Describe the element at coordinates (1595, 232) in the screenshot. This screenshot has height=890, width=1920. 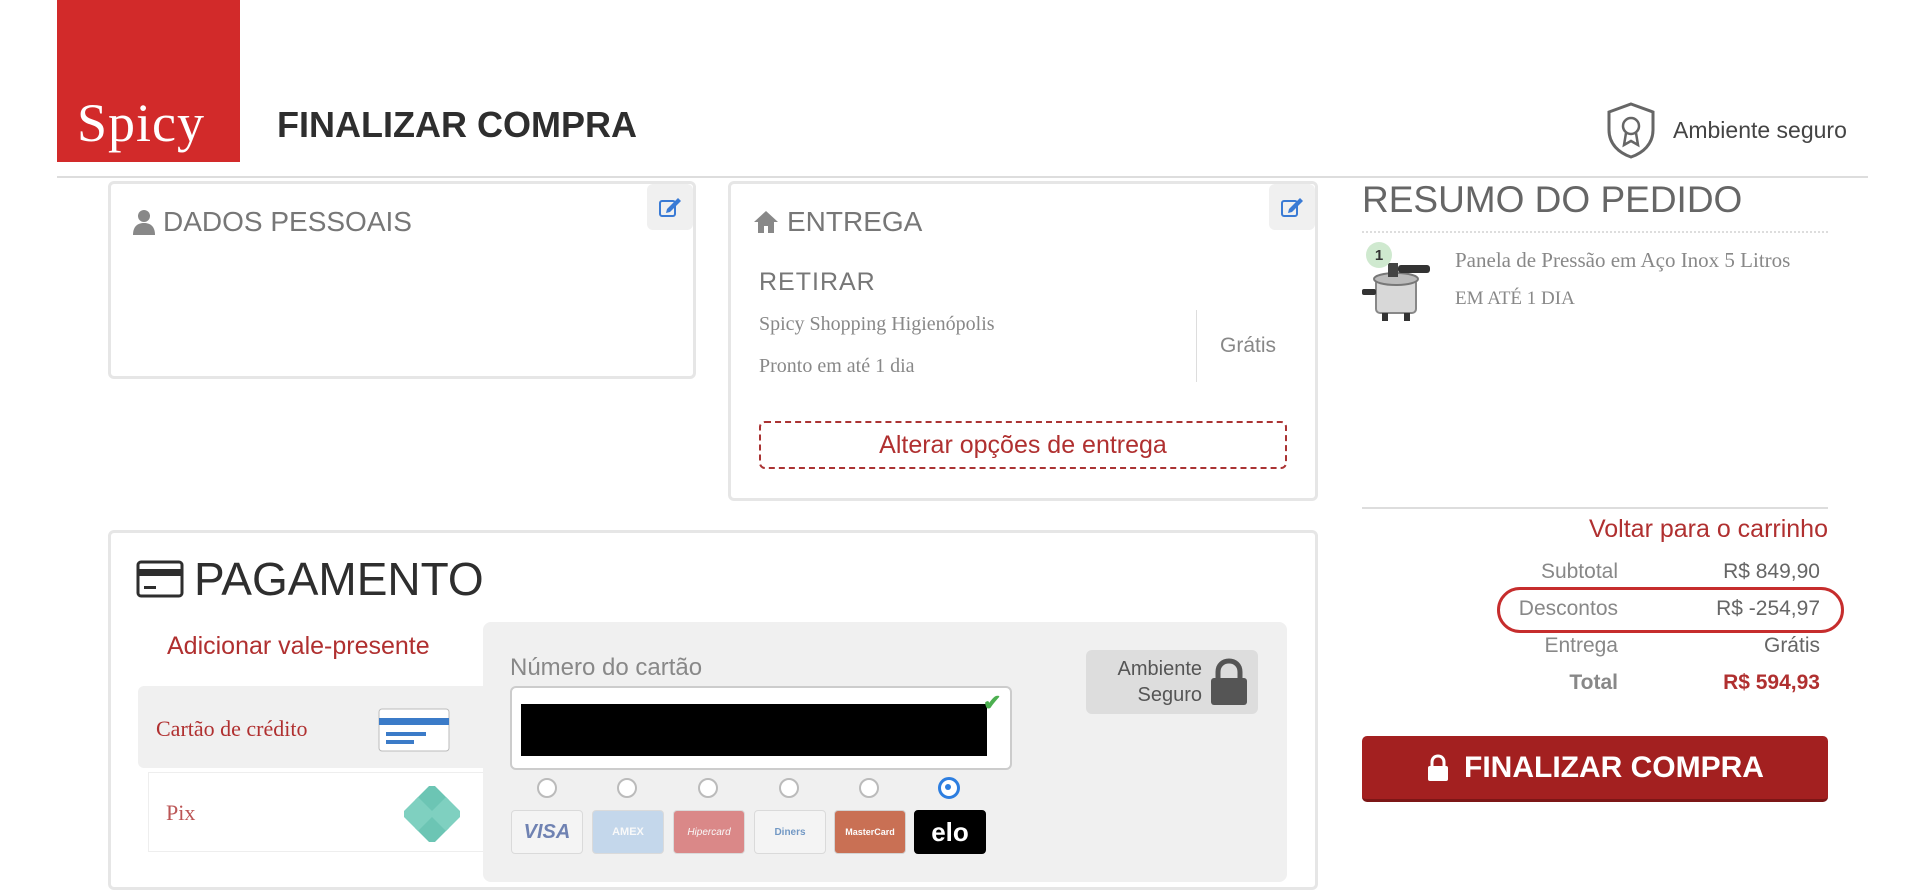
I see `summary-divider` at that location.